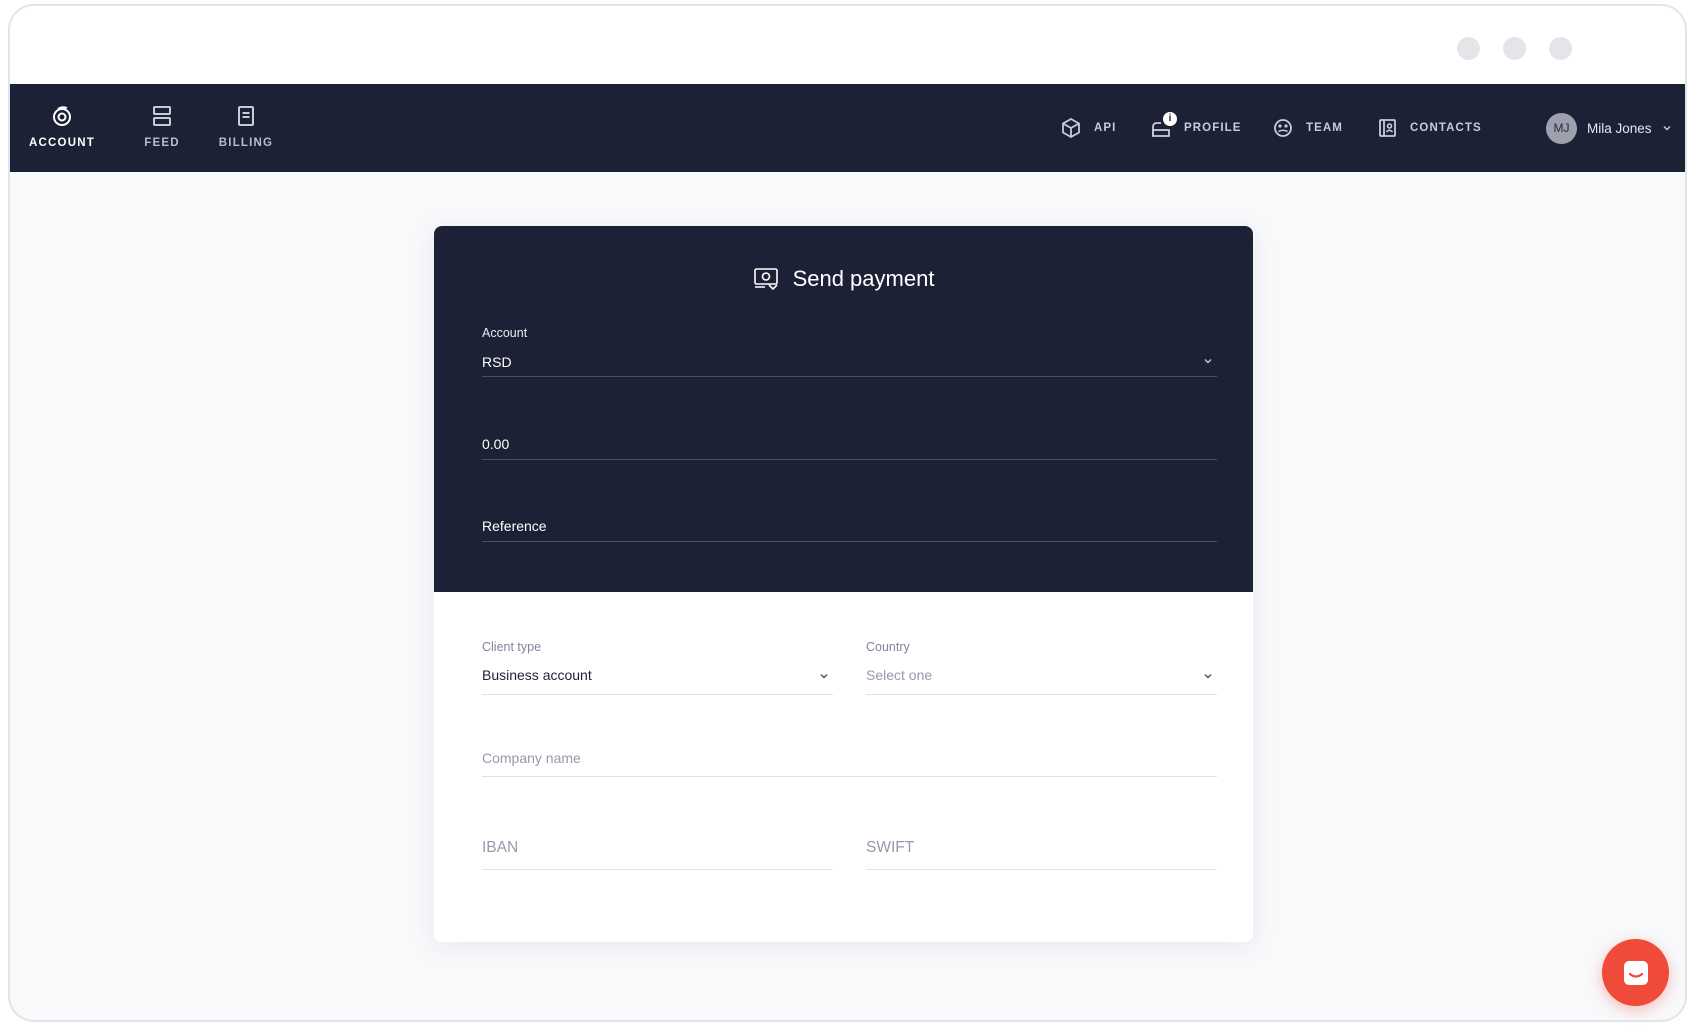 The height and width of the screenshot is (1026, 1695). What do you see at coordinates (537, 675) in the screenshot?
I see `client-type-value: Business account` at bounding box center [537, 675].